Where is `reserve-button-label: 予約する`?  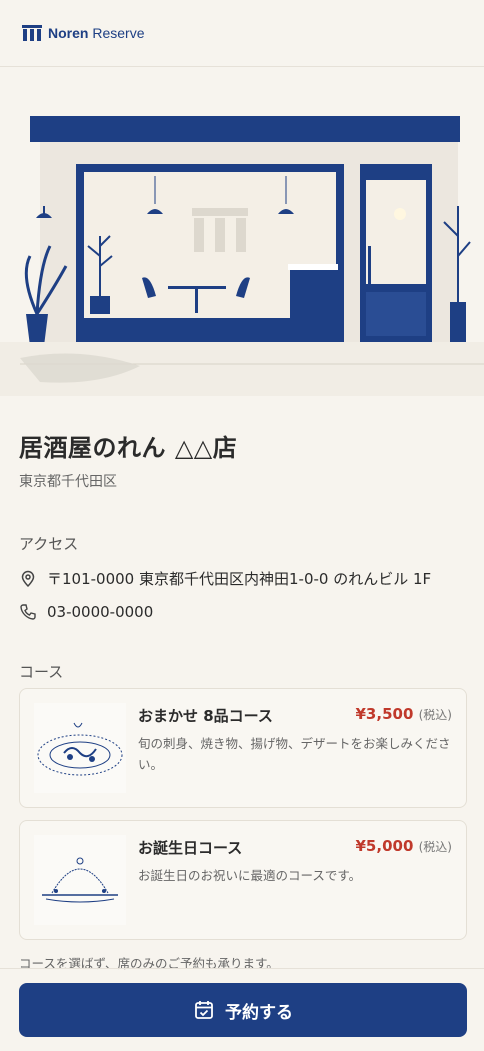 reserve-button-label: 予約する is located at coordinates (259, 1012).